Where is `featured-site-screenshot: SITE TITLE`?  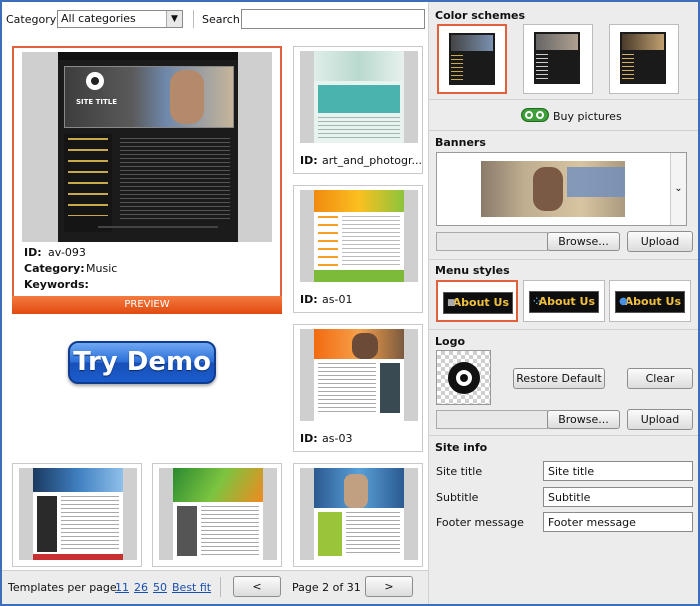
featured-site-screenshot: SITE TITLE is located at coordinates (148, 147).